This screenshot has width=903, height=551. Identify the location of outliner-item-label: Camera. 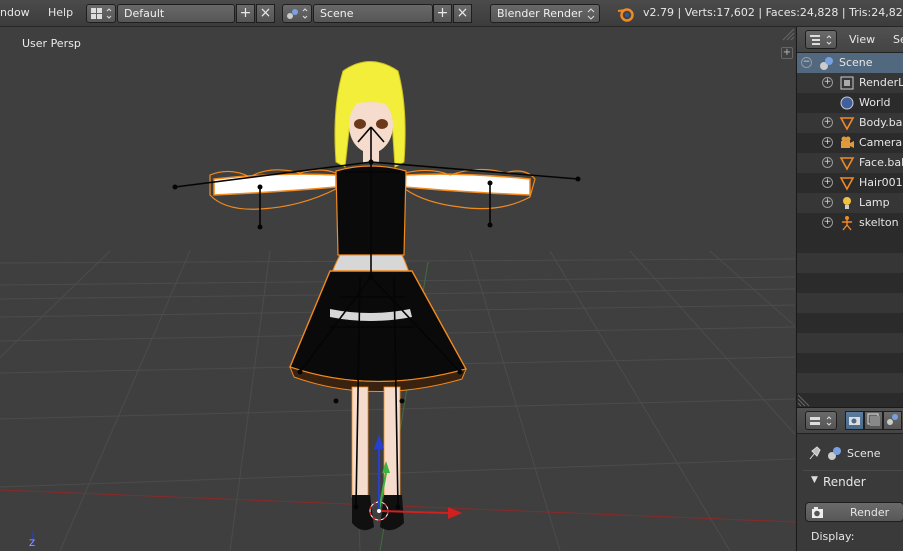
(881, 142).